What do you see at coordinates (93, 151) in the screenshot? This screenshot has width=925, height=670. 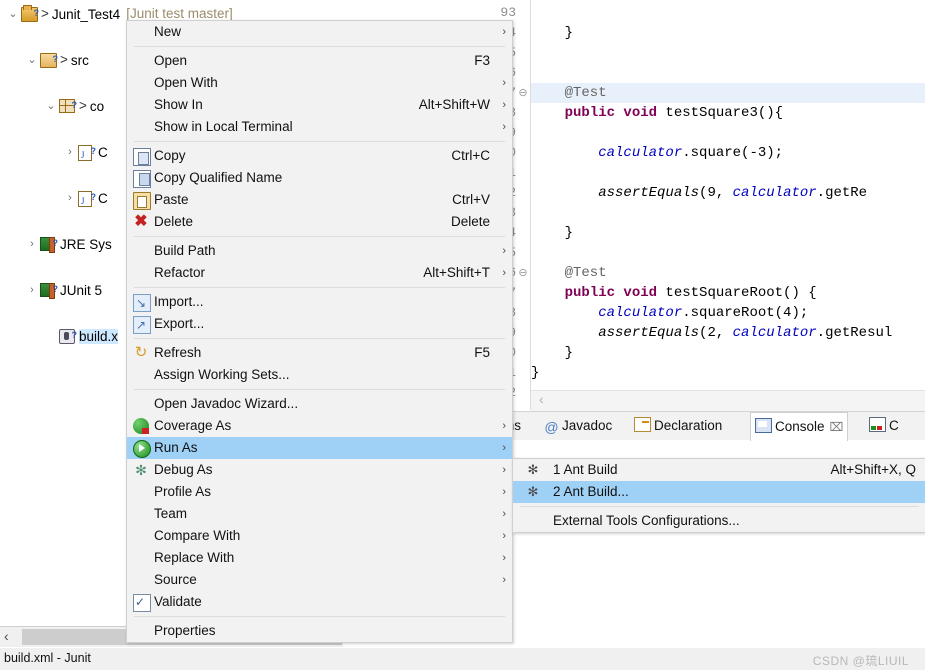 I see `decoration-icon: ?` at bounding box center [93, 151].